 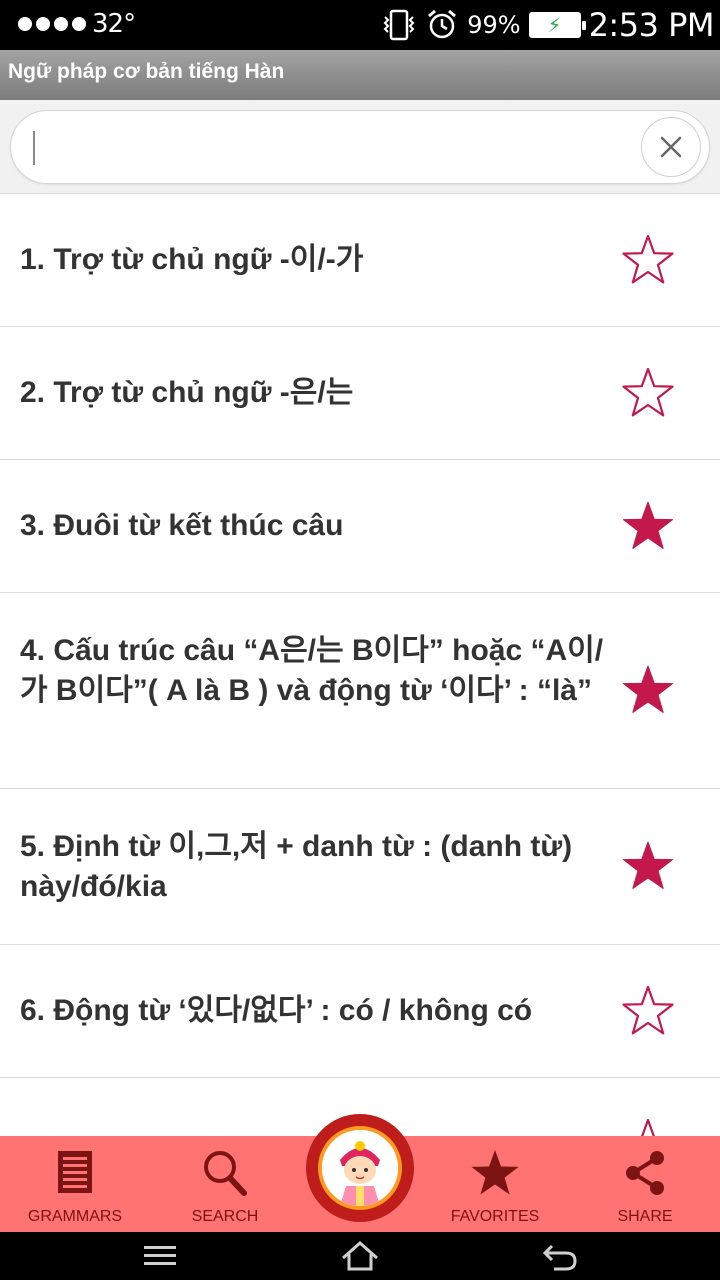 I want to click on menu-icon, so click(x=160, y=1256).